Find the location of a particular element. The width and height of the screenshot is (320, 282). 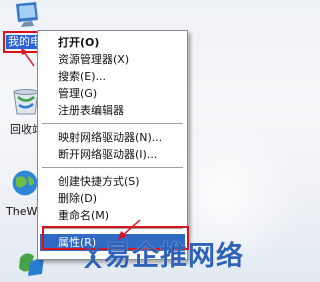

watermark: 易企推网络 is located at coordinates (171, 258).